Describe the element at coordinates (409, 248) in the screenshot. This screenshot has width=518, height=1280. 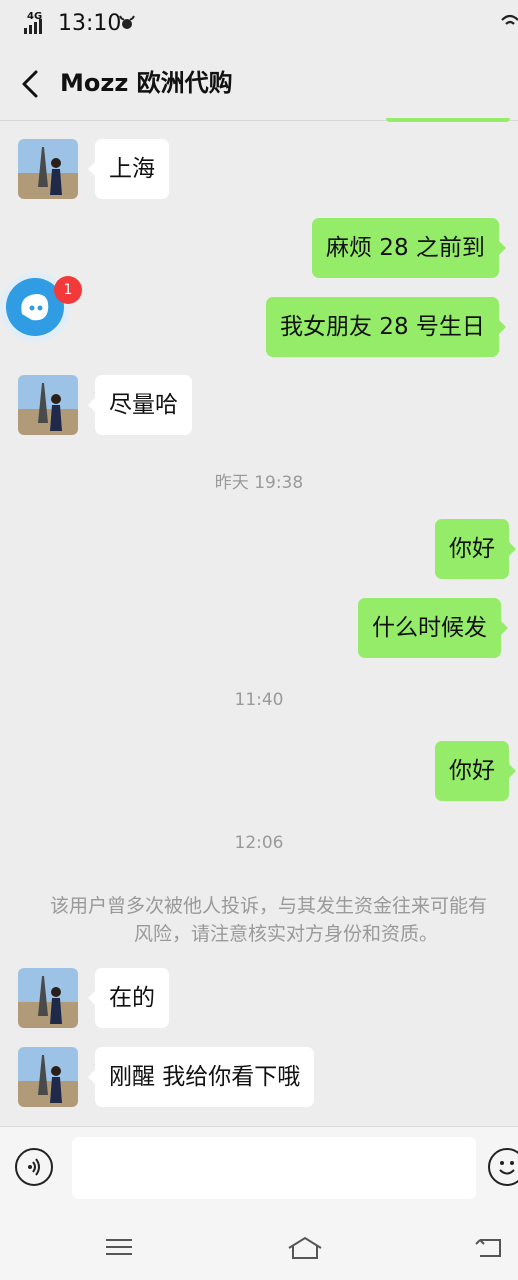
I see `message-bubble-sent: 麻烦 28 之前到` at that location.